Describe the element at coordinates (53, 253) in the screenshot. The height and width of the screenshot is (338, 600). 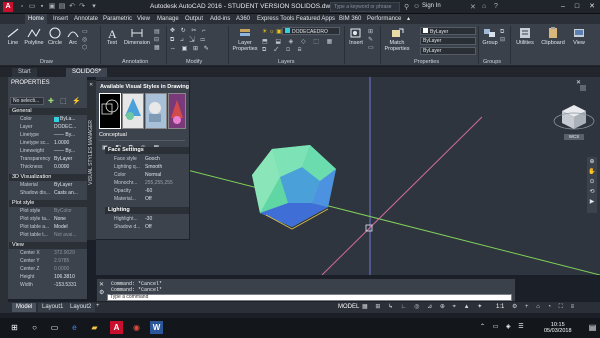
I see `prop-row: Center X 372.9029` at that location.